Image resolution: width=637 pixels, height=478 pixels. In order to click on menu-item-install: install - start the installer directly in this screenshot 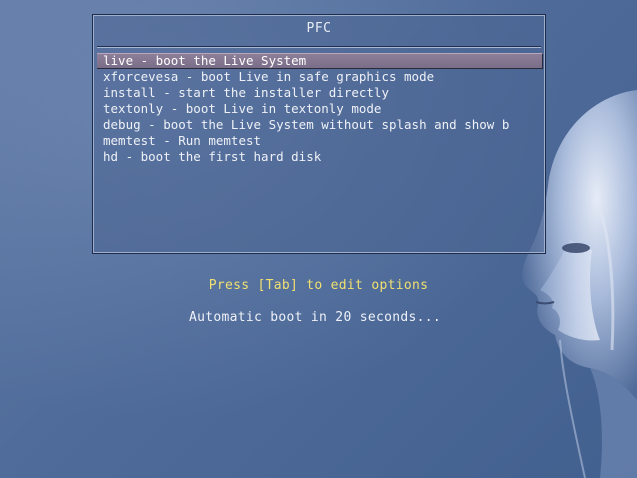, I will do `click(320, 93)`.